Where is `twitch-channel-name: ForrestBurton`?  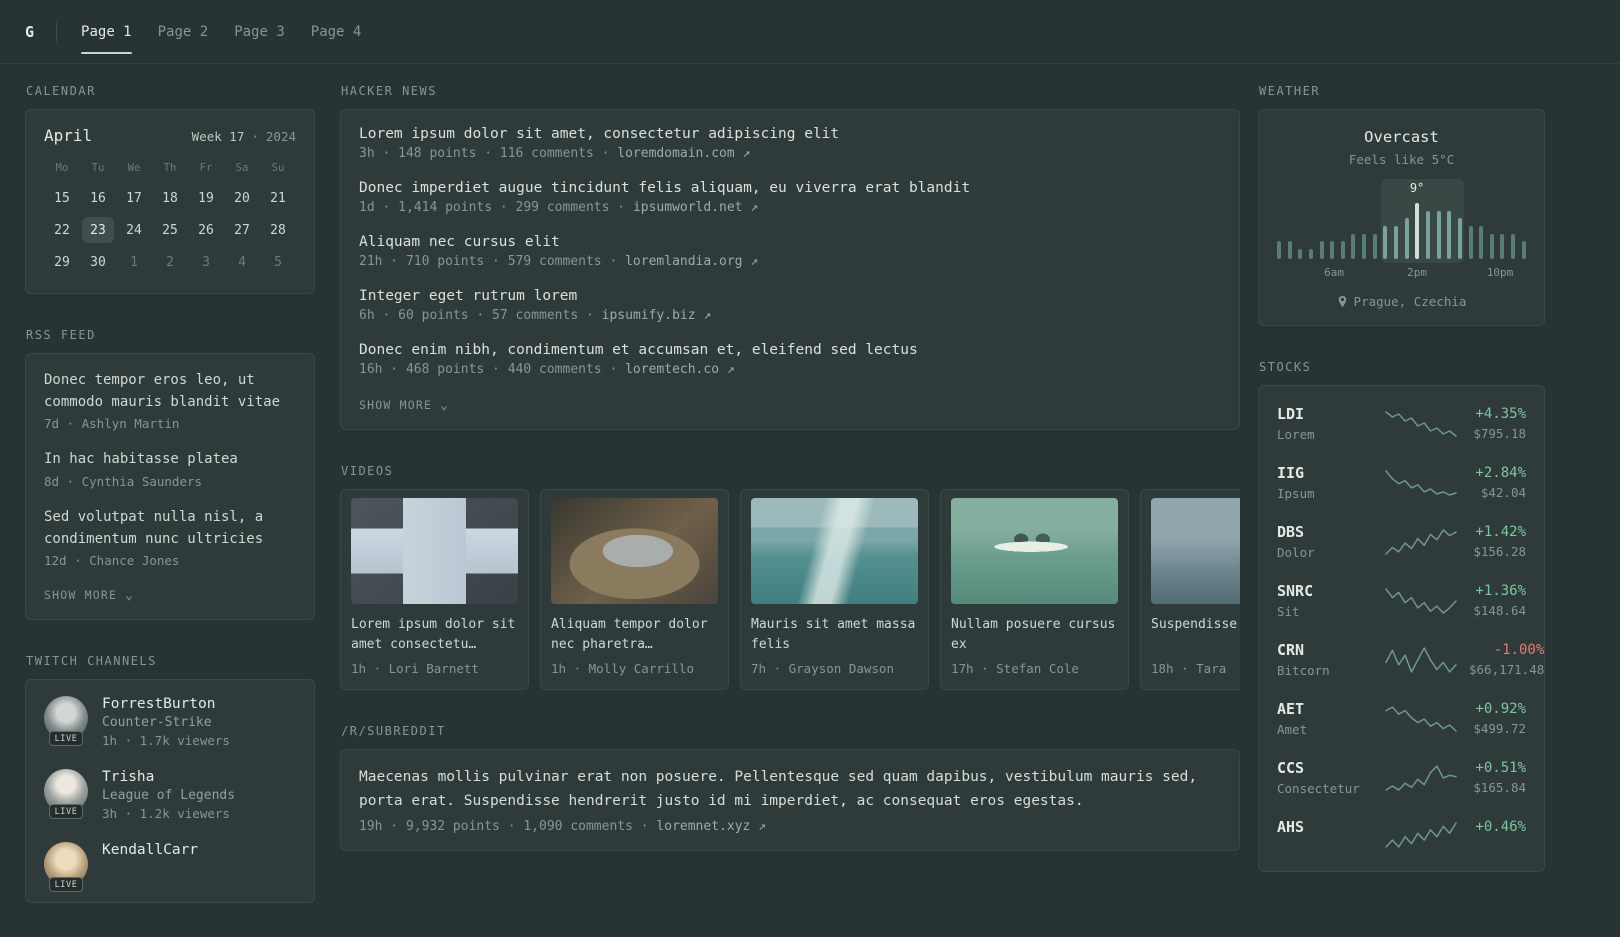
twitch-channel-name: ForrestBurton is located at coordinates (166, 704).